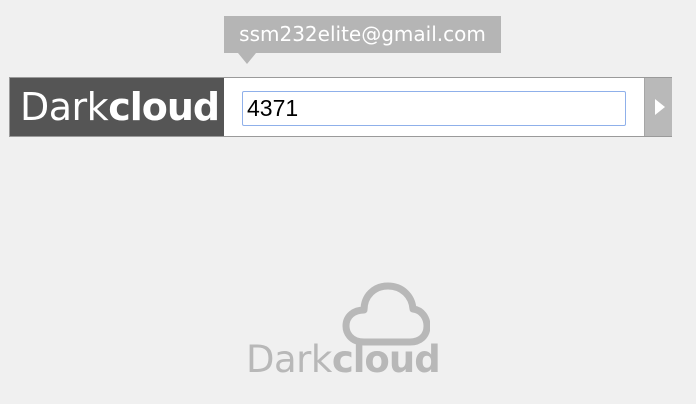 Image resolution: width=696 pixels, height=404 pixels. I want to click on submit-button, so click(658, 107).